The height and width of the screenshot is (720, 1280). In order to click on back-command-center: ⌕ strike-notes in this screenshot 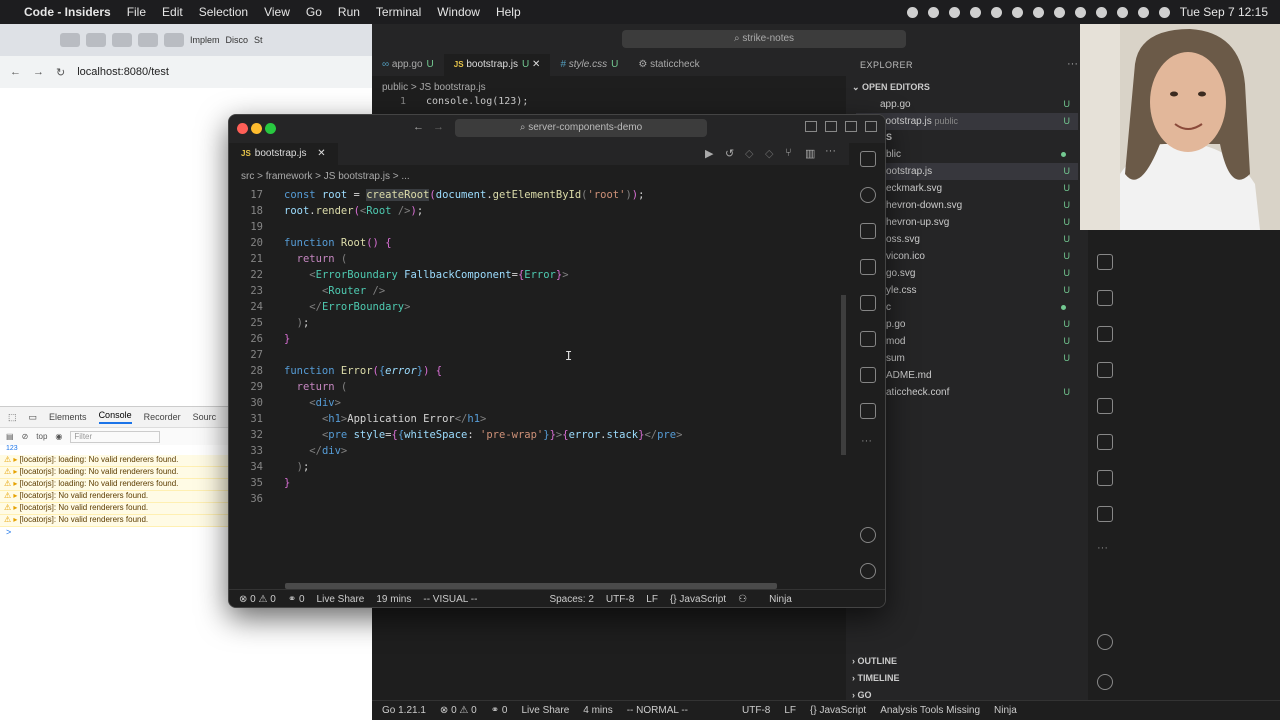, I will do `click(764, 39)`.